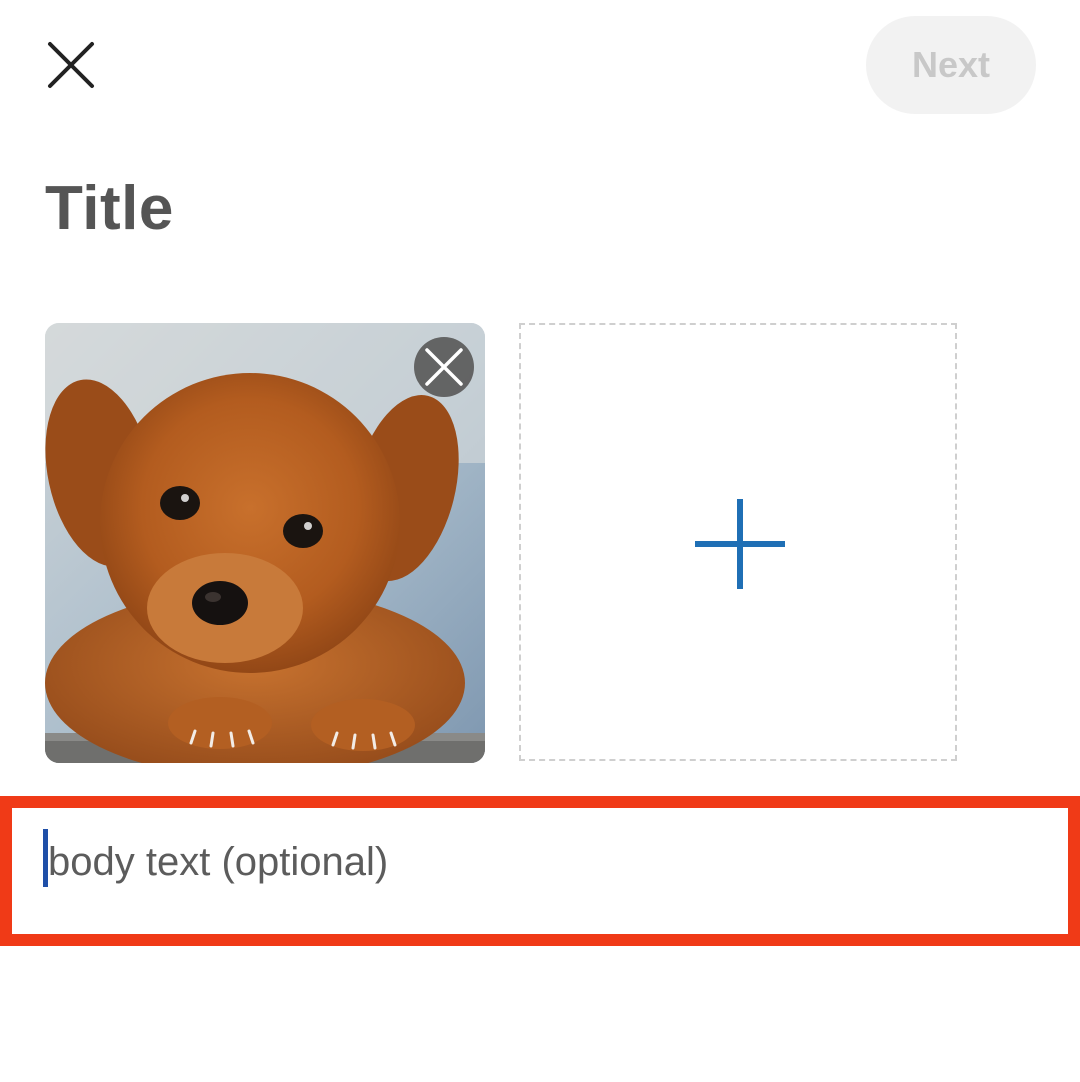 The image size is (1080, 1082). Describe the element at coordinates (218, 862) in the screenshot. I see `body-text-input: body text (optional)` at that location.